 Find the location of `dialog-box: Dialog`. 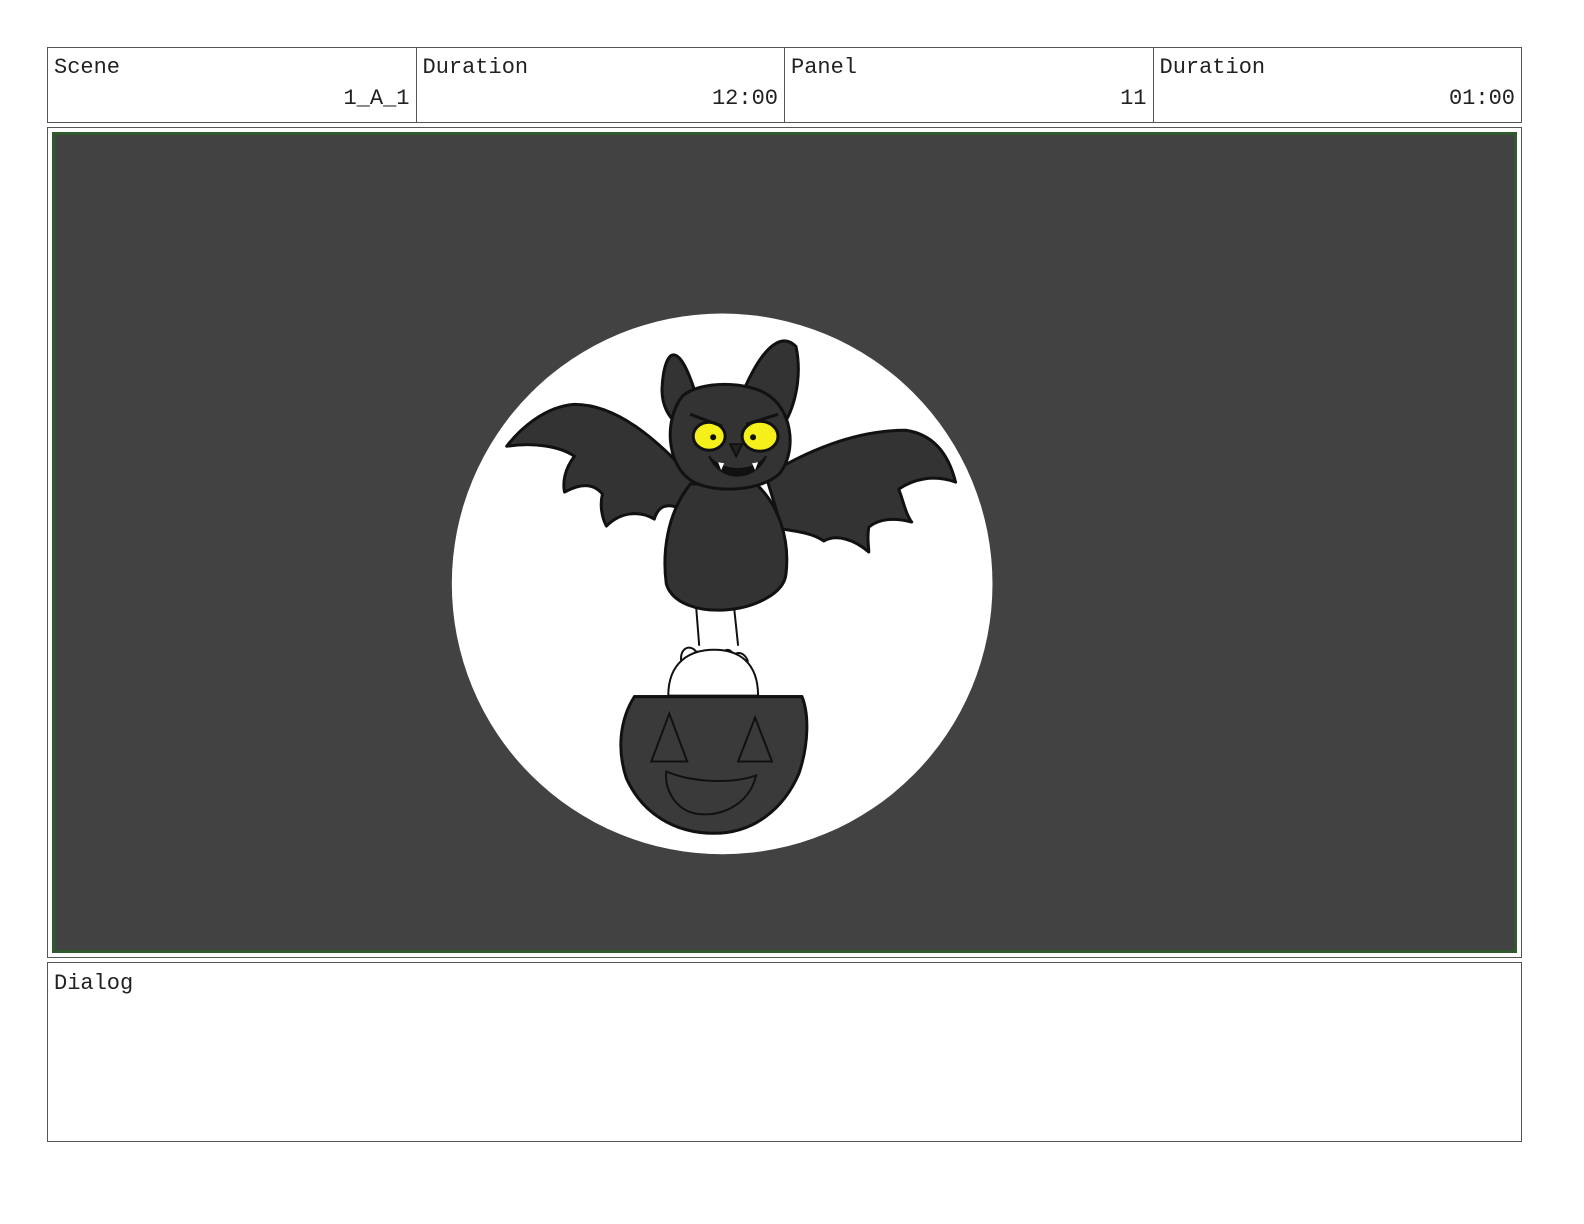

dialog-box: Dialog is located at coordinates (784, 1052).